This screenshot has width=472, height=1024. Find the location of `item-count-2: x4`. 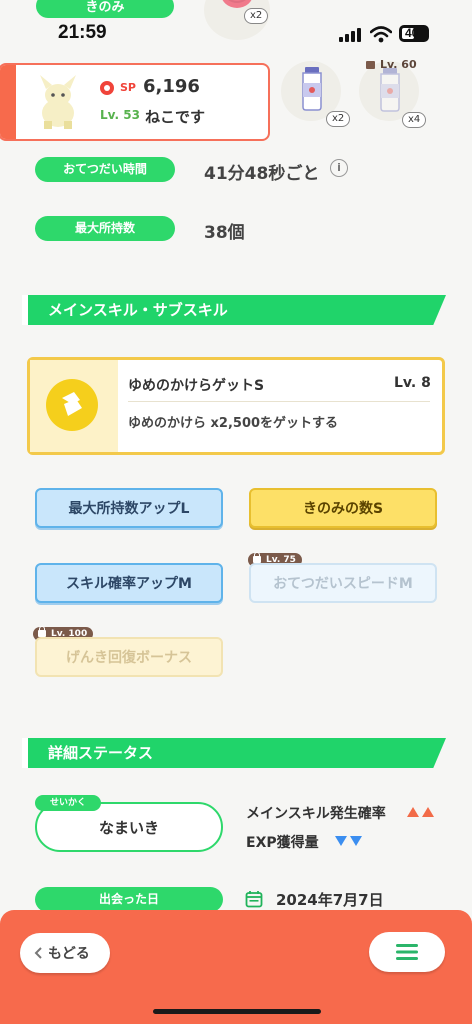

item-count-2: x4 is located at coordinates (414, 120).